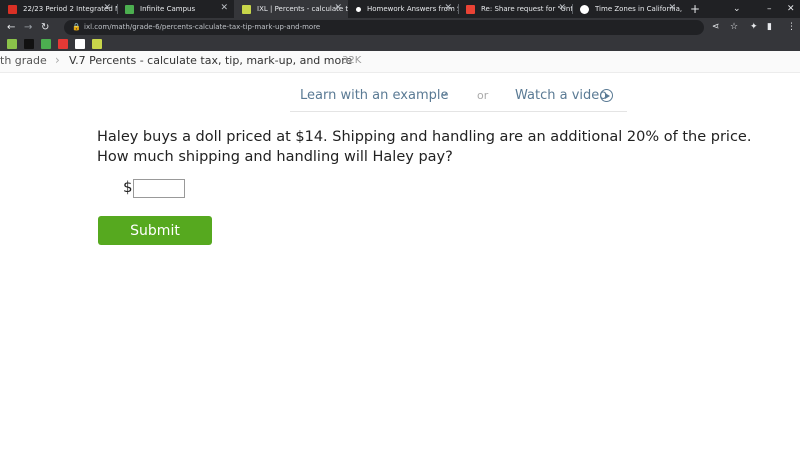 The height and width of the screenshot is (450, 800). What do you see at coordinates (155, 230) in the screenshot?
I see `submit-button: Submit` at bounding box center [155, 230].